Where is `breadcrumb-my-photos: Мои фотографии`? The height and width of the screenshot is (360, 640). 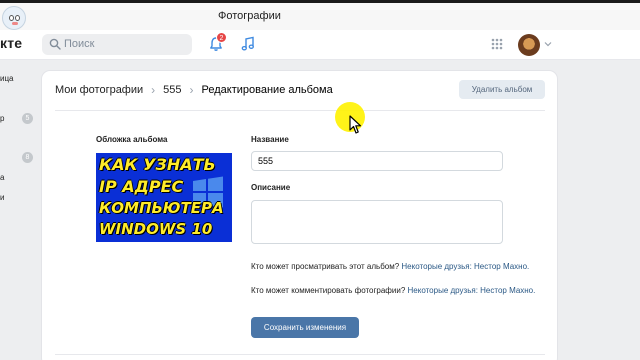
breadcrumb-my-photos: Мои фотографии is located at coordinates (99, 90).